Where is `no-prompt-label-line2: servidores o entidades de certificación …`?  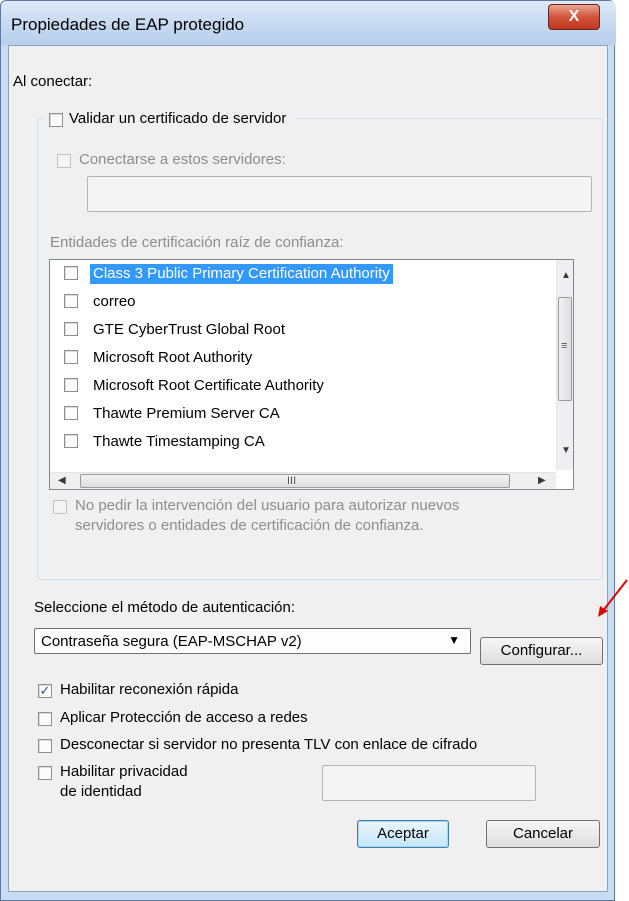 no-prompt-label-line2: servidores o entidades de certificación … is located at coordinates (249, 525).